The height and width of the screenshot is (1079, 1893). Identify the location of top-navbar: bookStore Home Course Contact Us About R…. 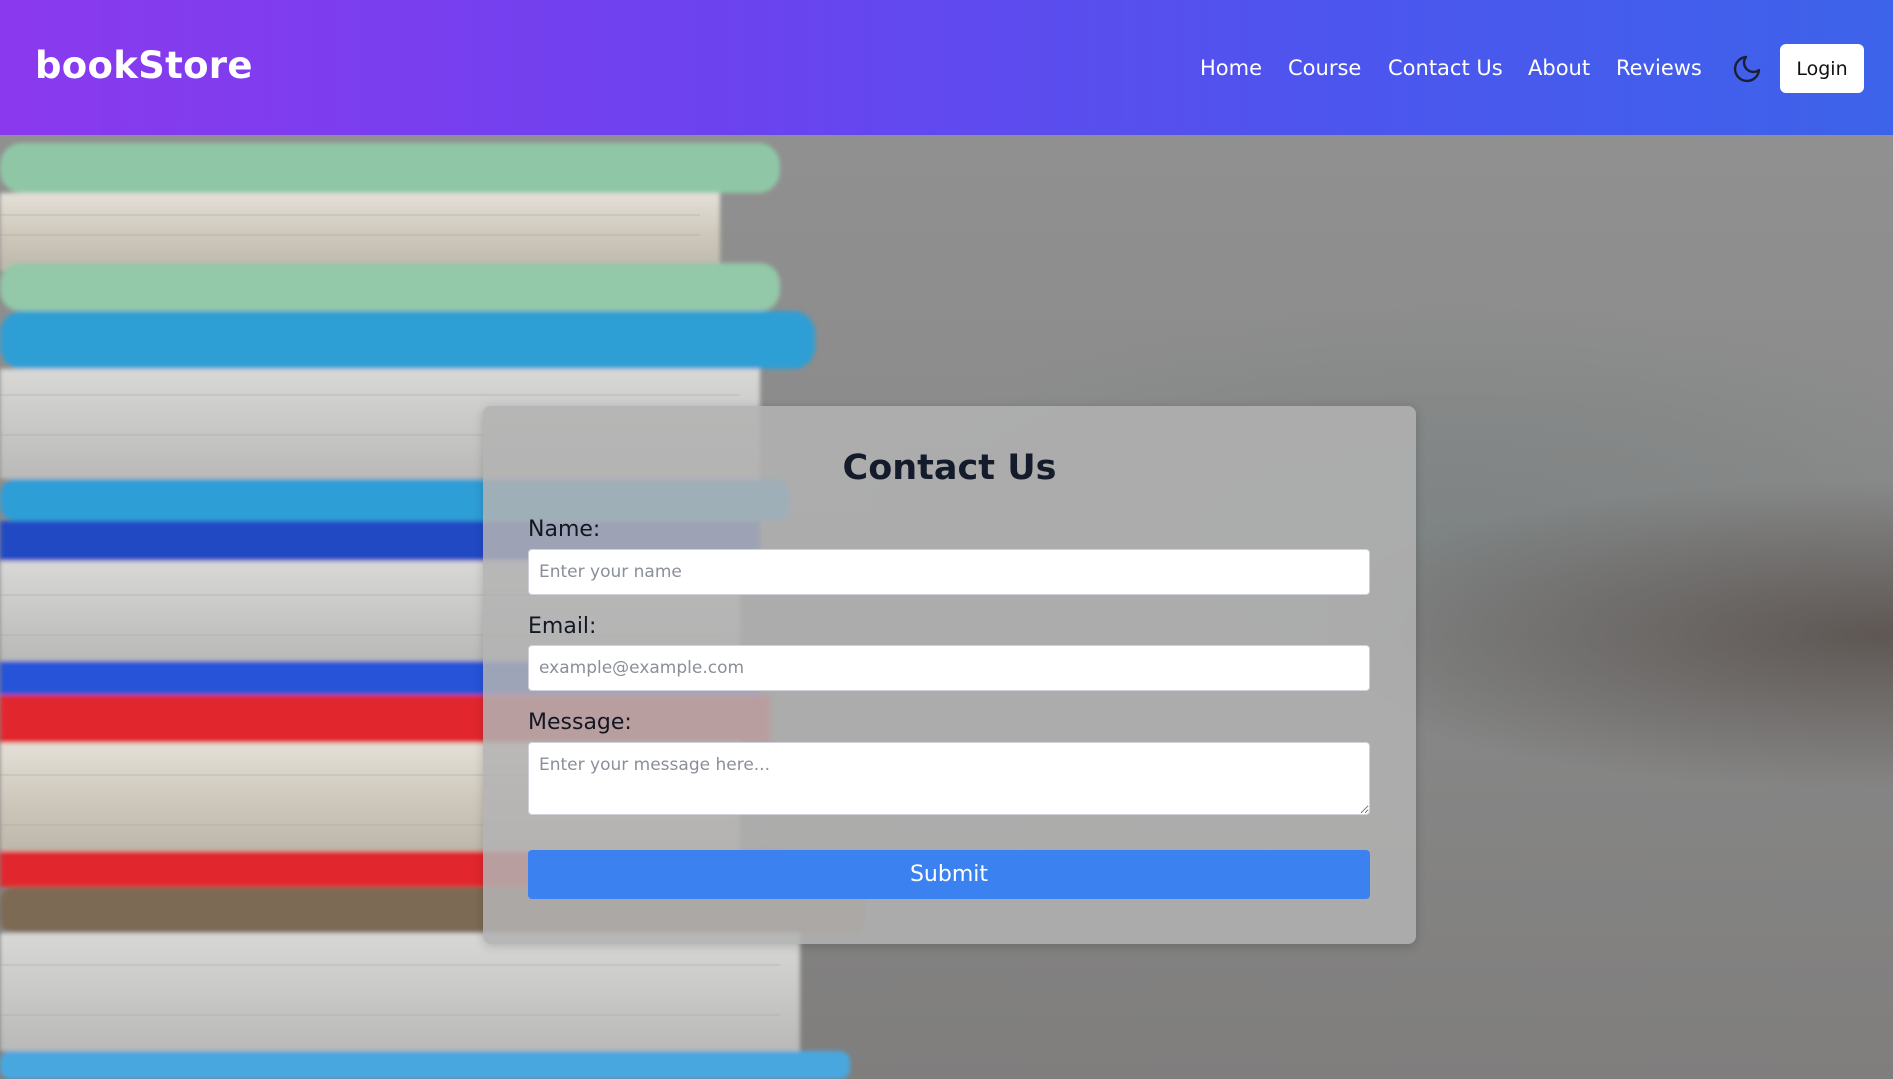
(946, 67).